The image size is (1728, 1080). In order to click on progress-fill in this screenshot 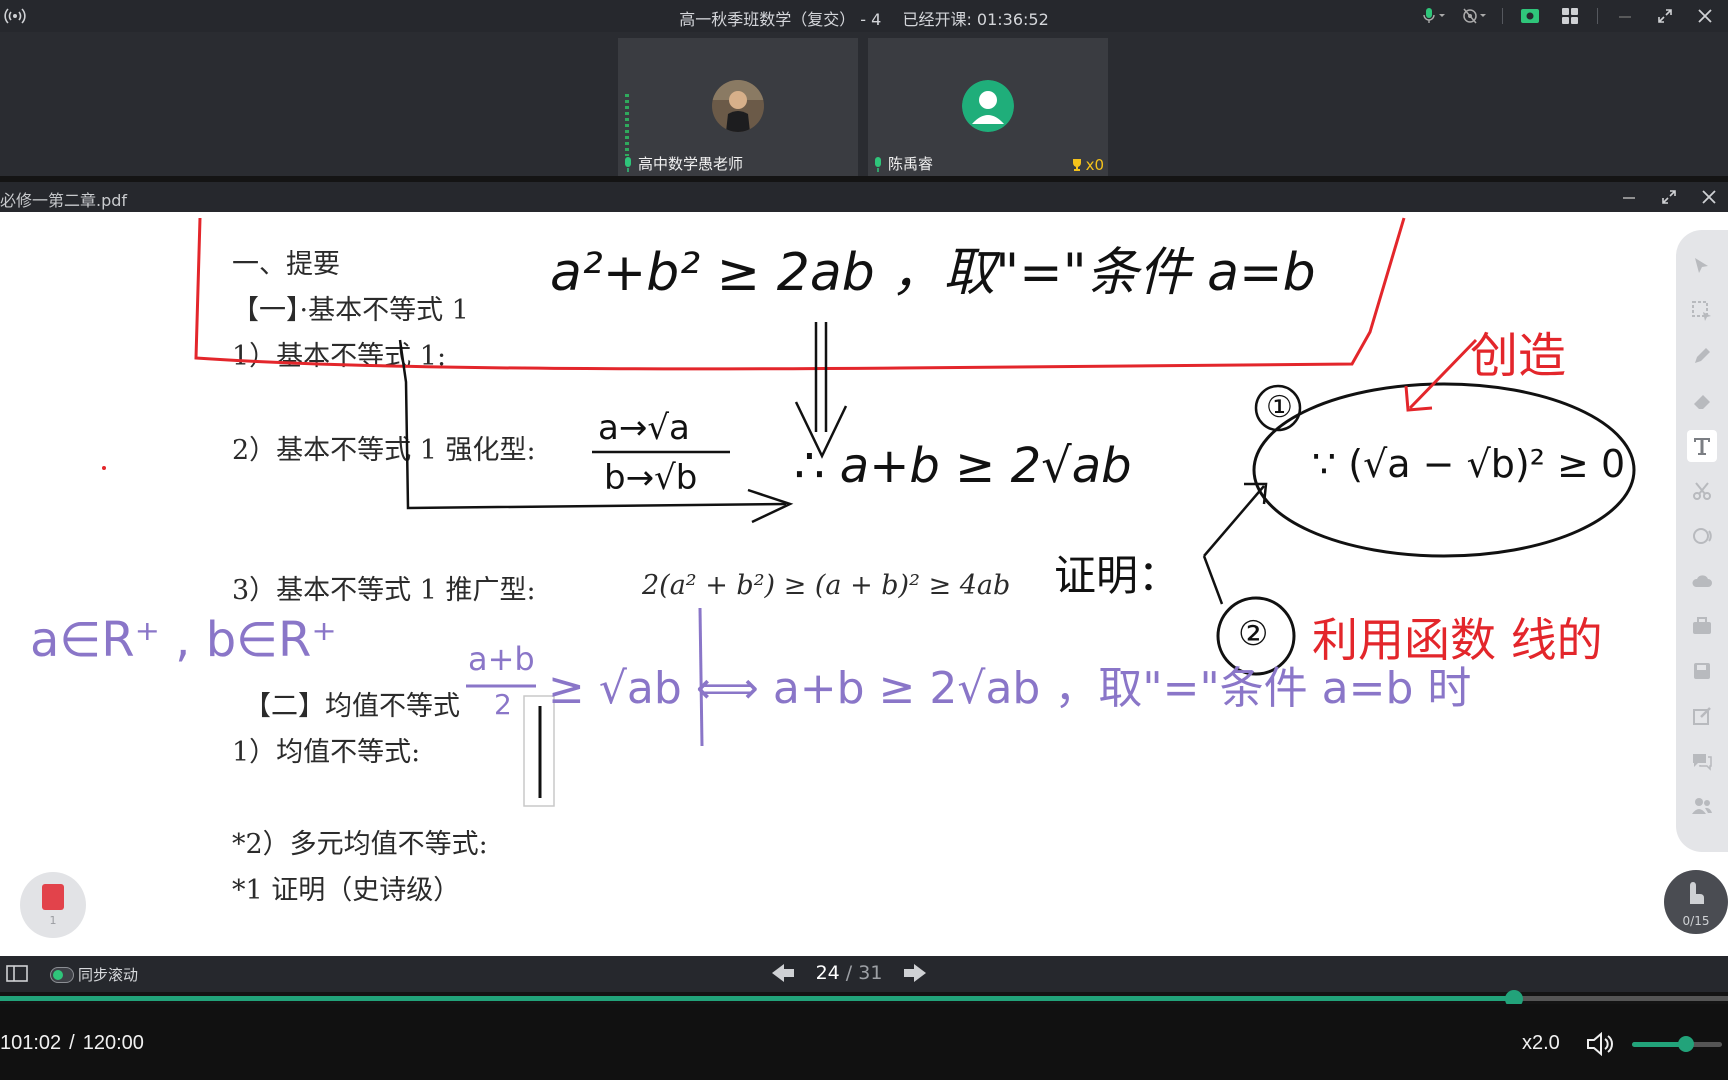, I will do `click(757, 998)`.